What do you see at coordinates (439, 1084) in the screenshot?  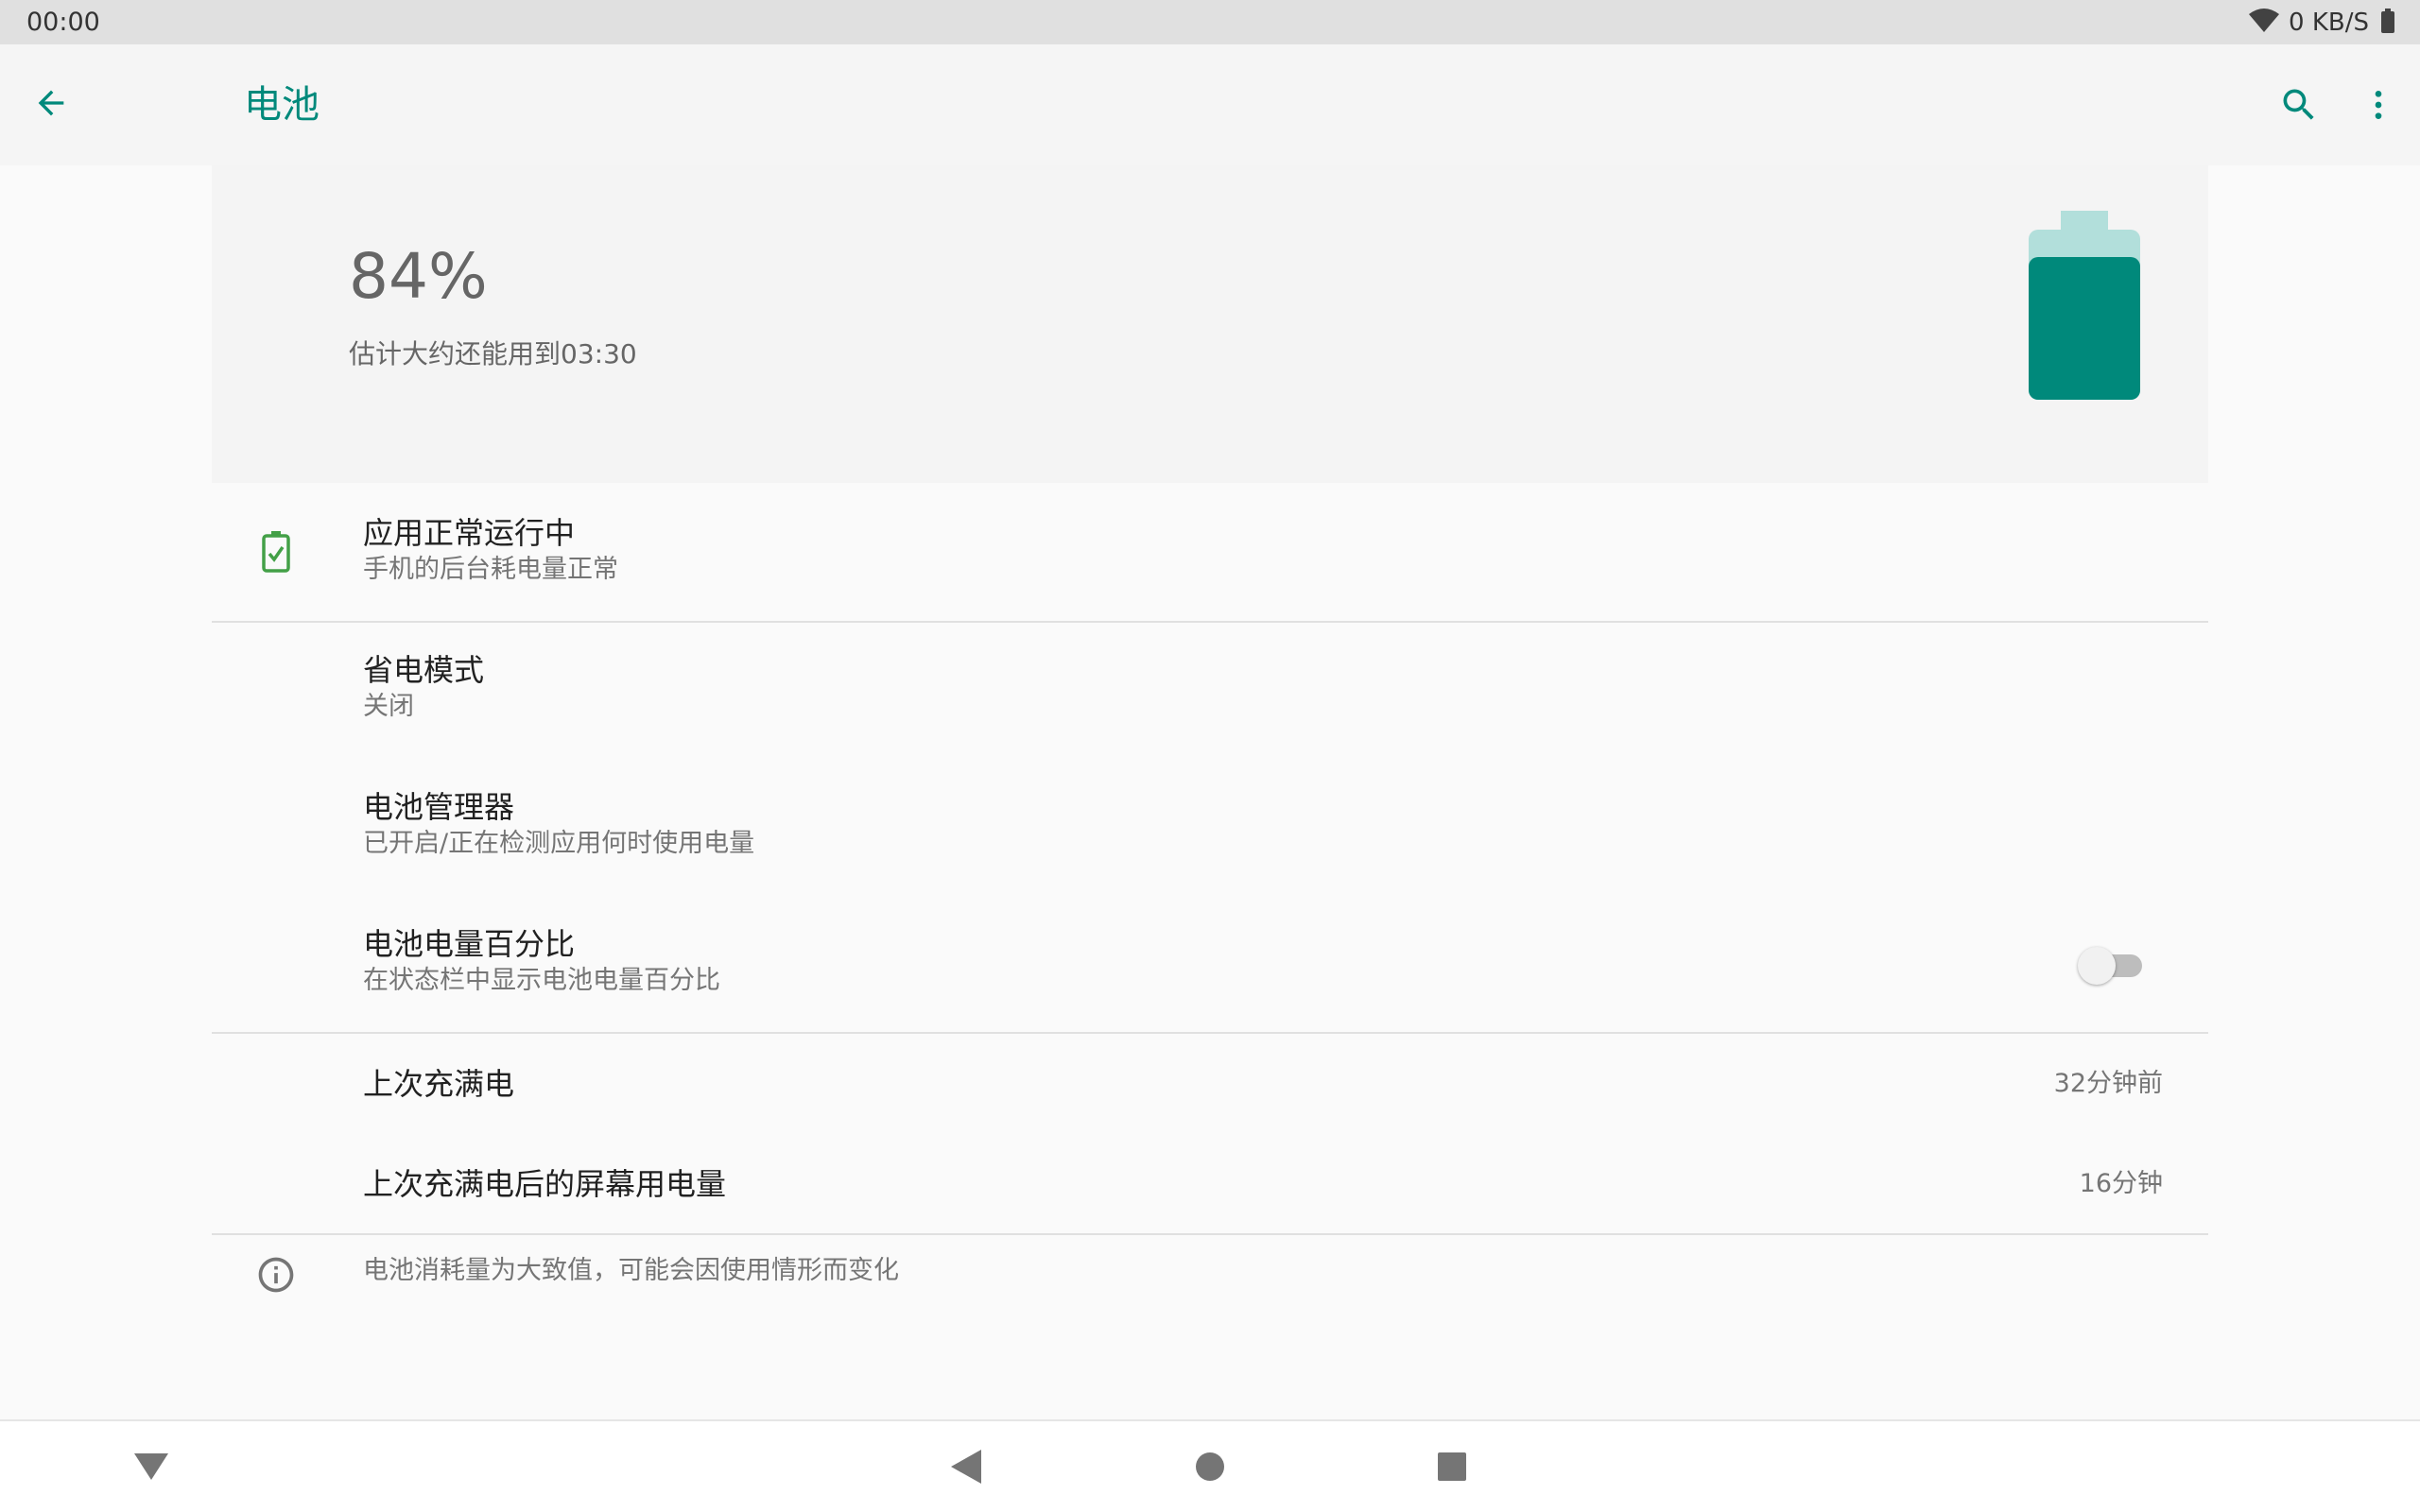 I see `last-full-charge-title: 上次充满电` at bounding box center [439, 1084].